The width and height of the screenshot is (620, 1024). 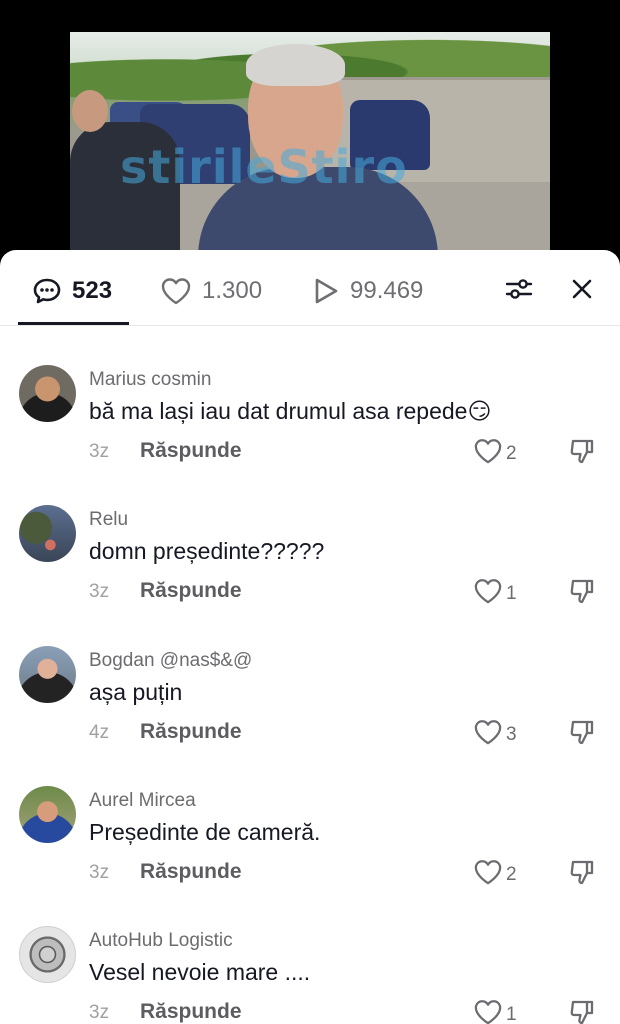 I want to click on close-button, so click(x=582, y=291).